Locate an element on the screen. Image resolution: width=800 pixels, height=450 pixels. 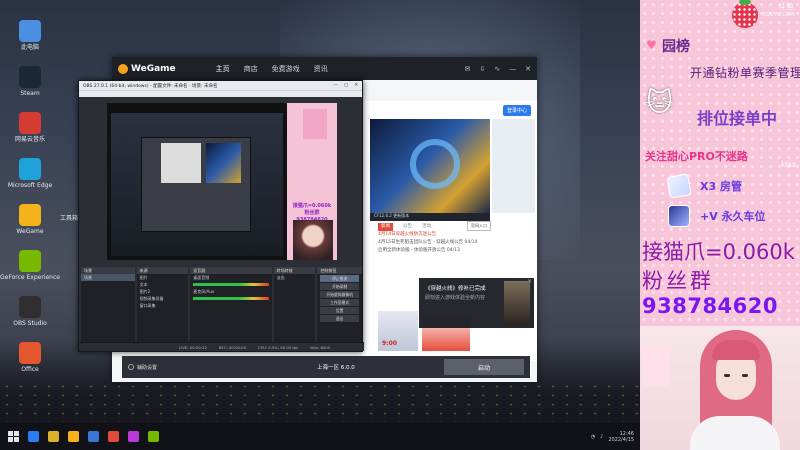
desktop-icon-geforce: GeForce Experience is located at coordinates (30, 272).